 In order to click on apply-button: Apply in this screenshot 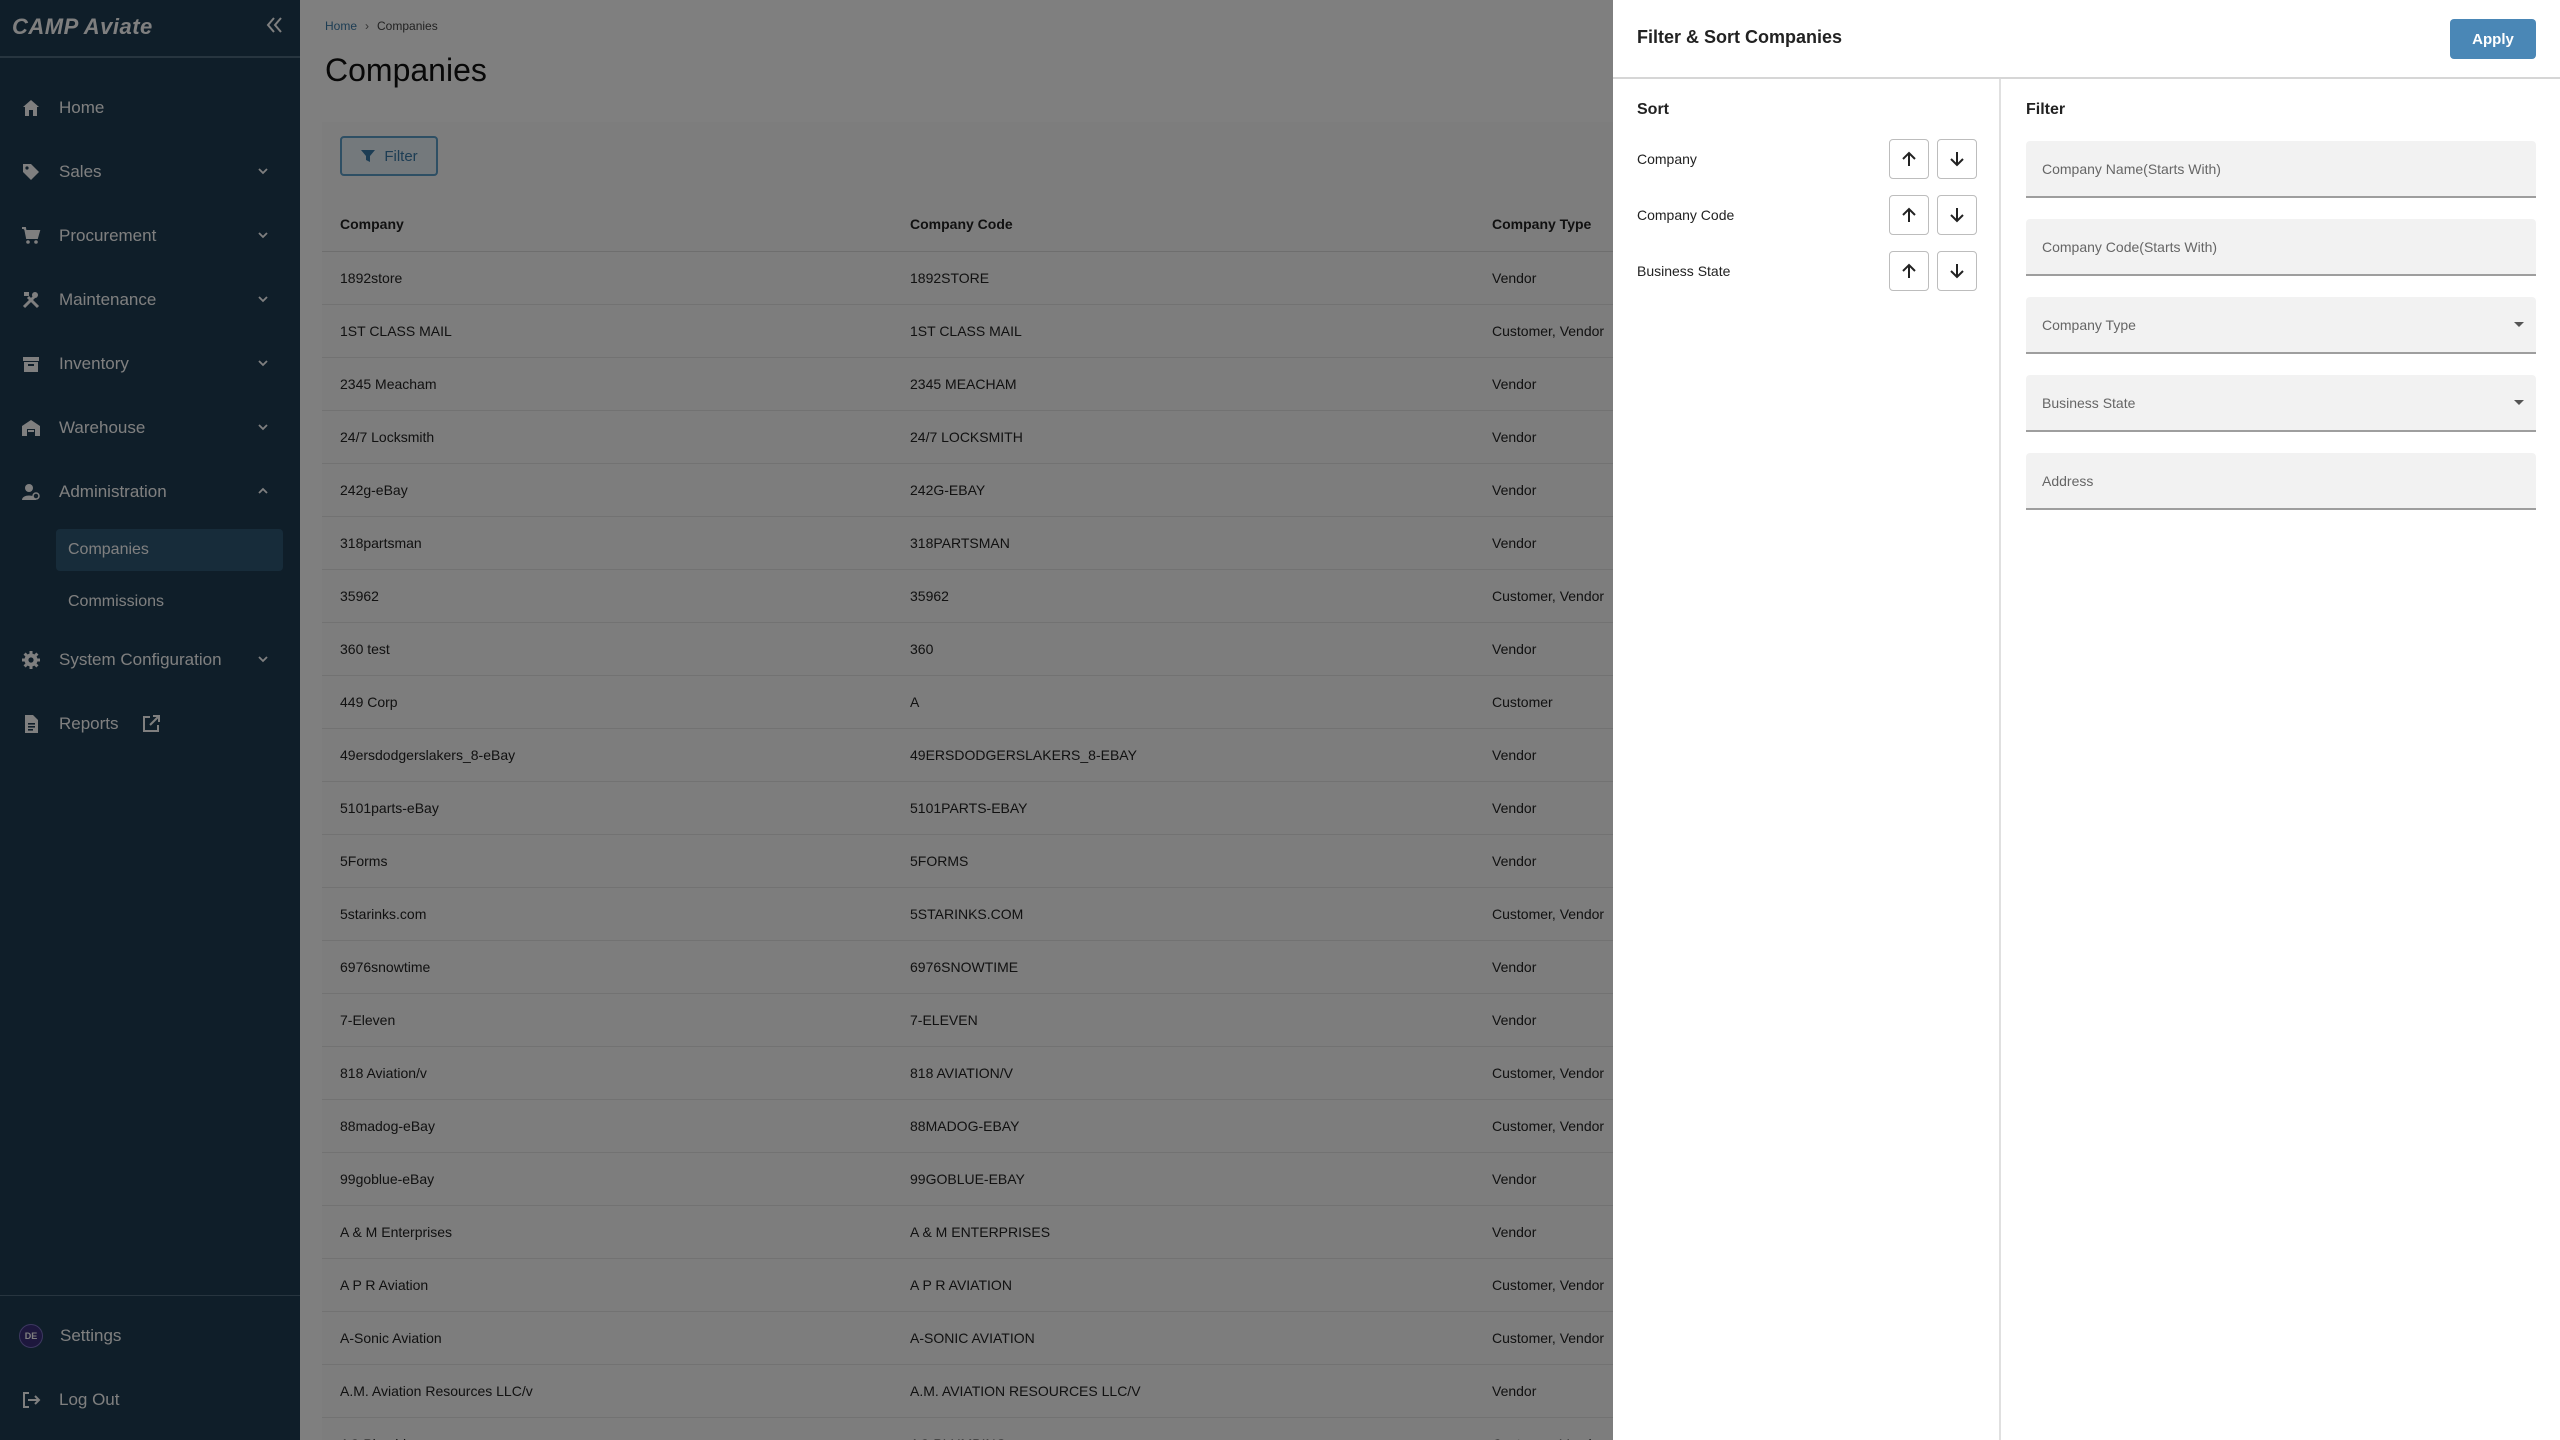, I will do `click(2493, 39)`.